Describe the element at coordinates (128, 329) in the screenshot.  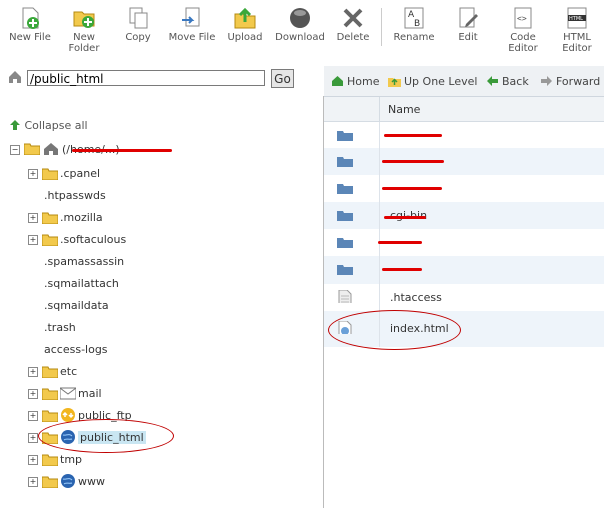
I see `tree-item-trash: .trash` at that location.